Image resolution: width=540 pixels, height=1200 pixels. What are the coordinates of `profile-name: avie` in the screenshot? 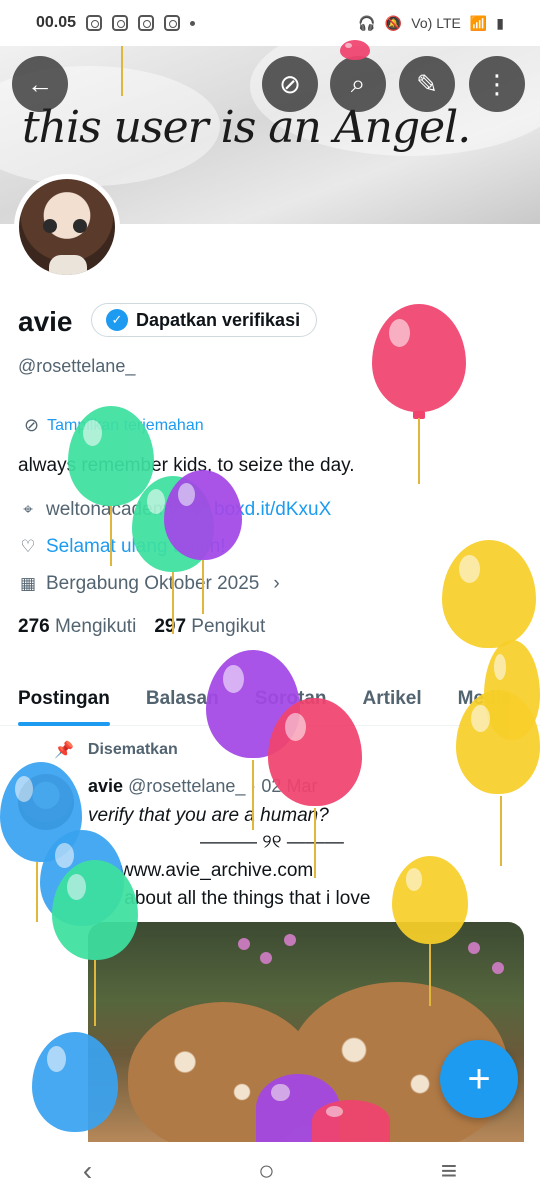 It's located at (45, 321).